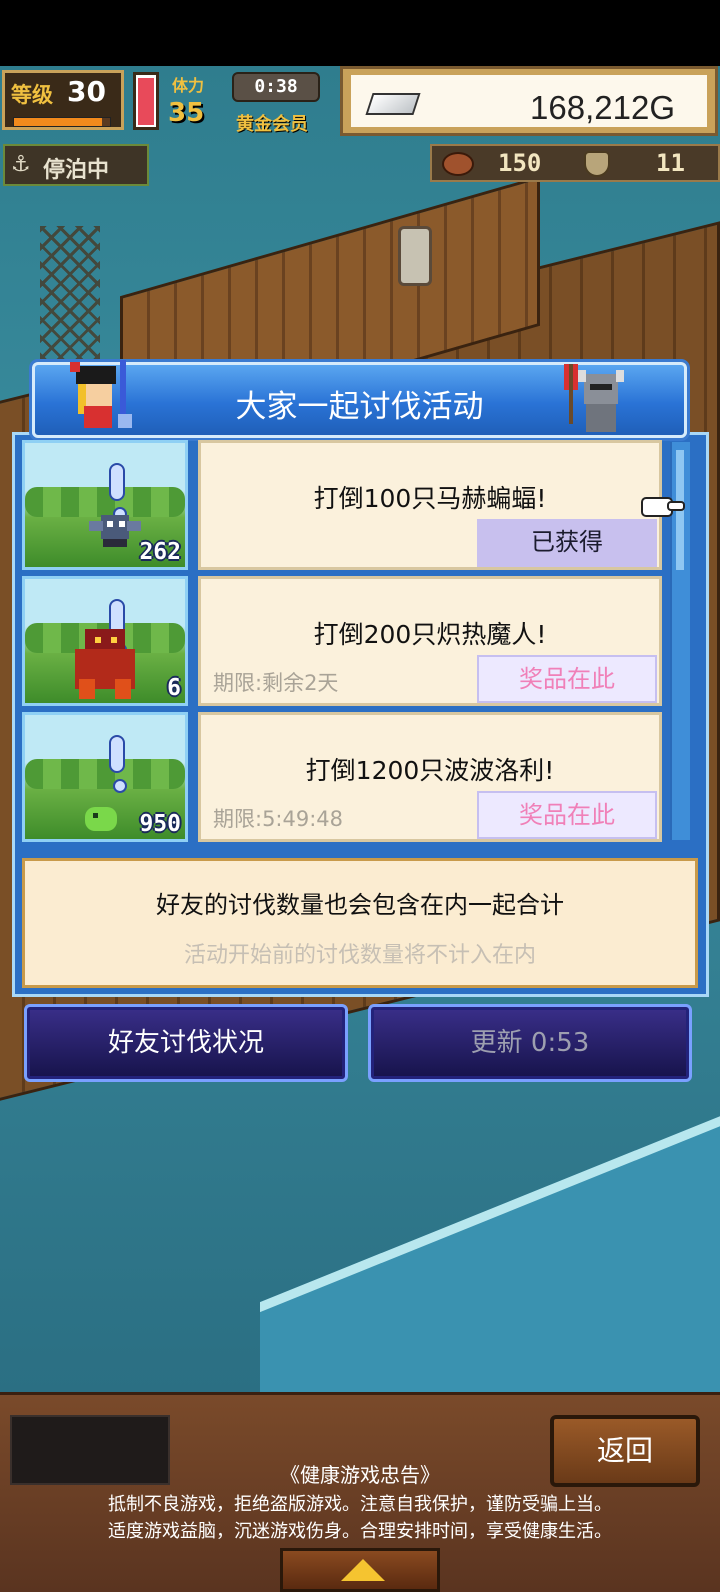 The width and height of the screenshot is (720, 1592). I want to click on kill-count: 262, so click(160, 552).